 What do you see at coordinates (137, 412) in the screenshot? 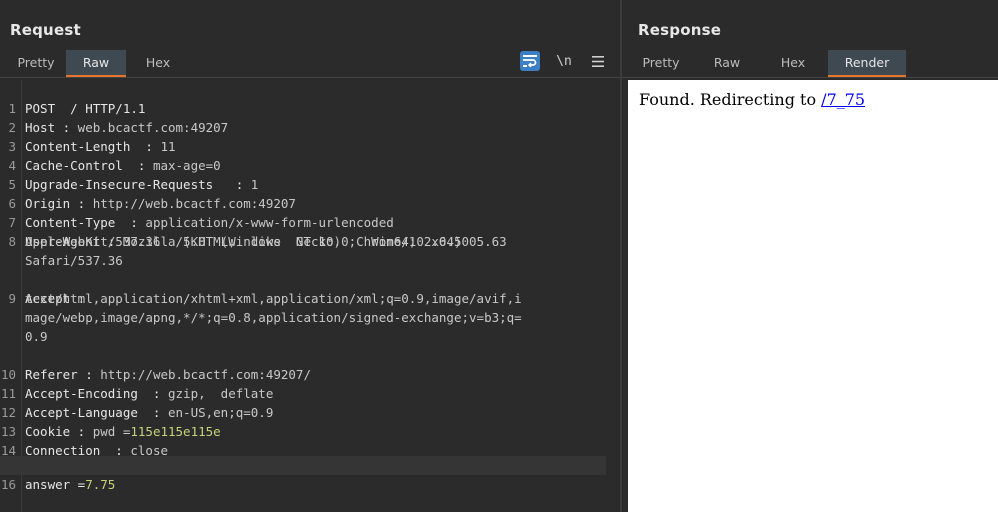
I see `editor-line: 12 Accept-Language : en-US,en;q=0.9` at bounding box center [137, 412].